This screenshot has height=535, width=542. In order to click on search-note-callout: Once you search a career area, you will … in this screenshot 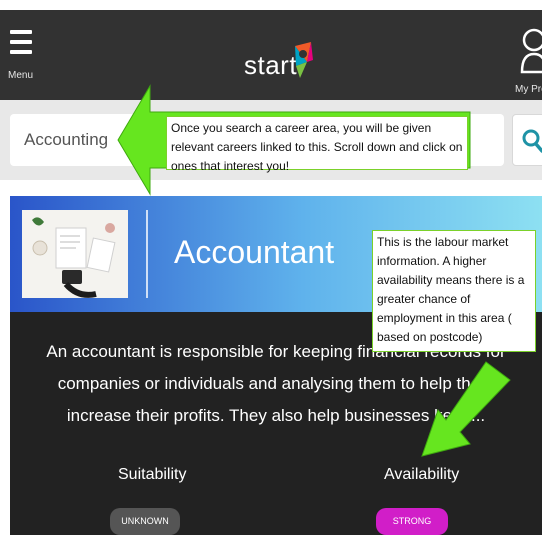, I will do `click(317, 144)`.